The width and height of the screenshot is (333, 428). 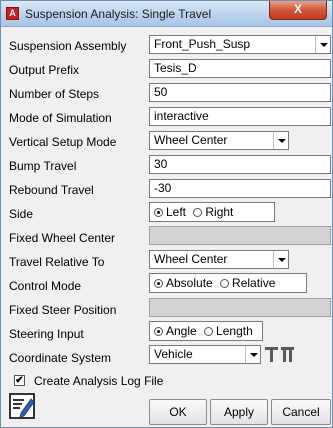 I want to click on fixed-wheel-center-input, so click(x=240, y=235).